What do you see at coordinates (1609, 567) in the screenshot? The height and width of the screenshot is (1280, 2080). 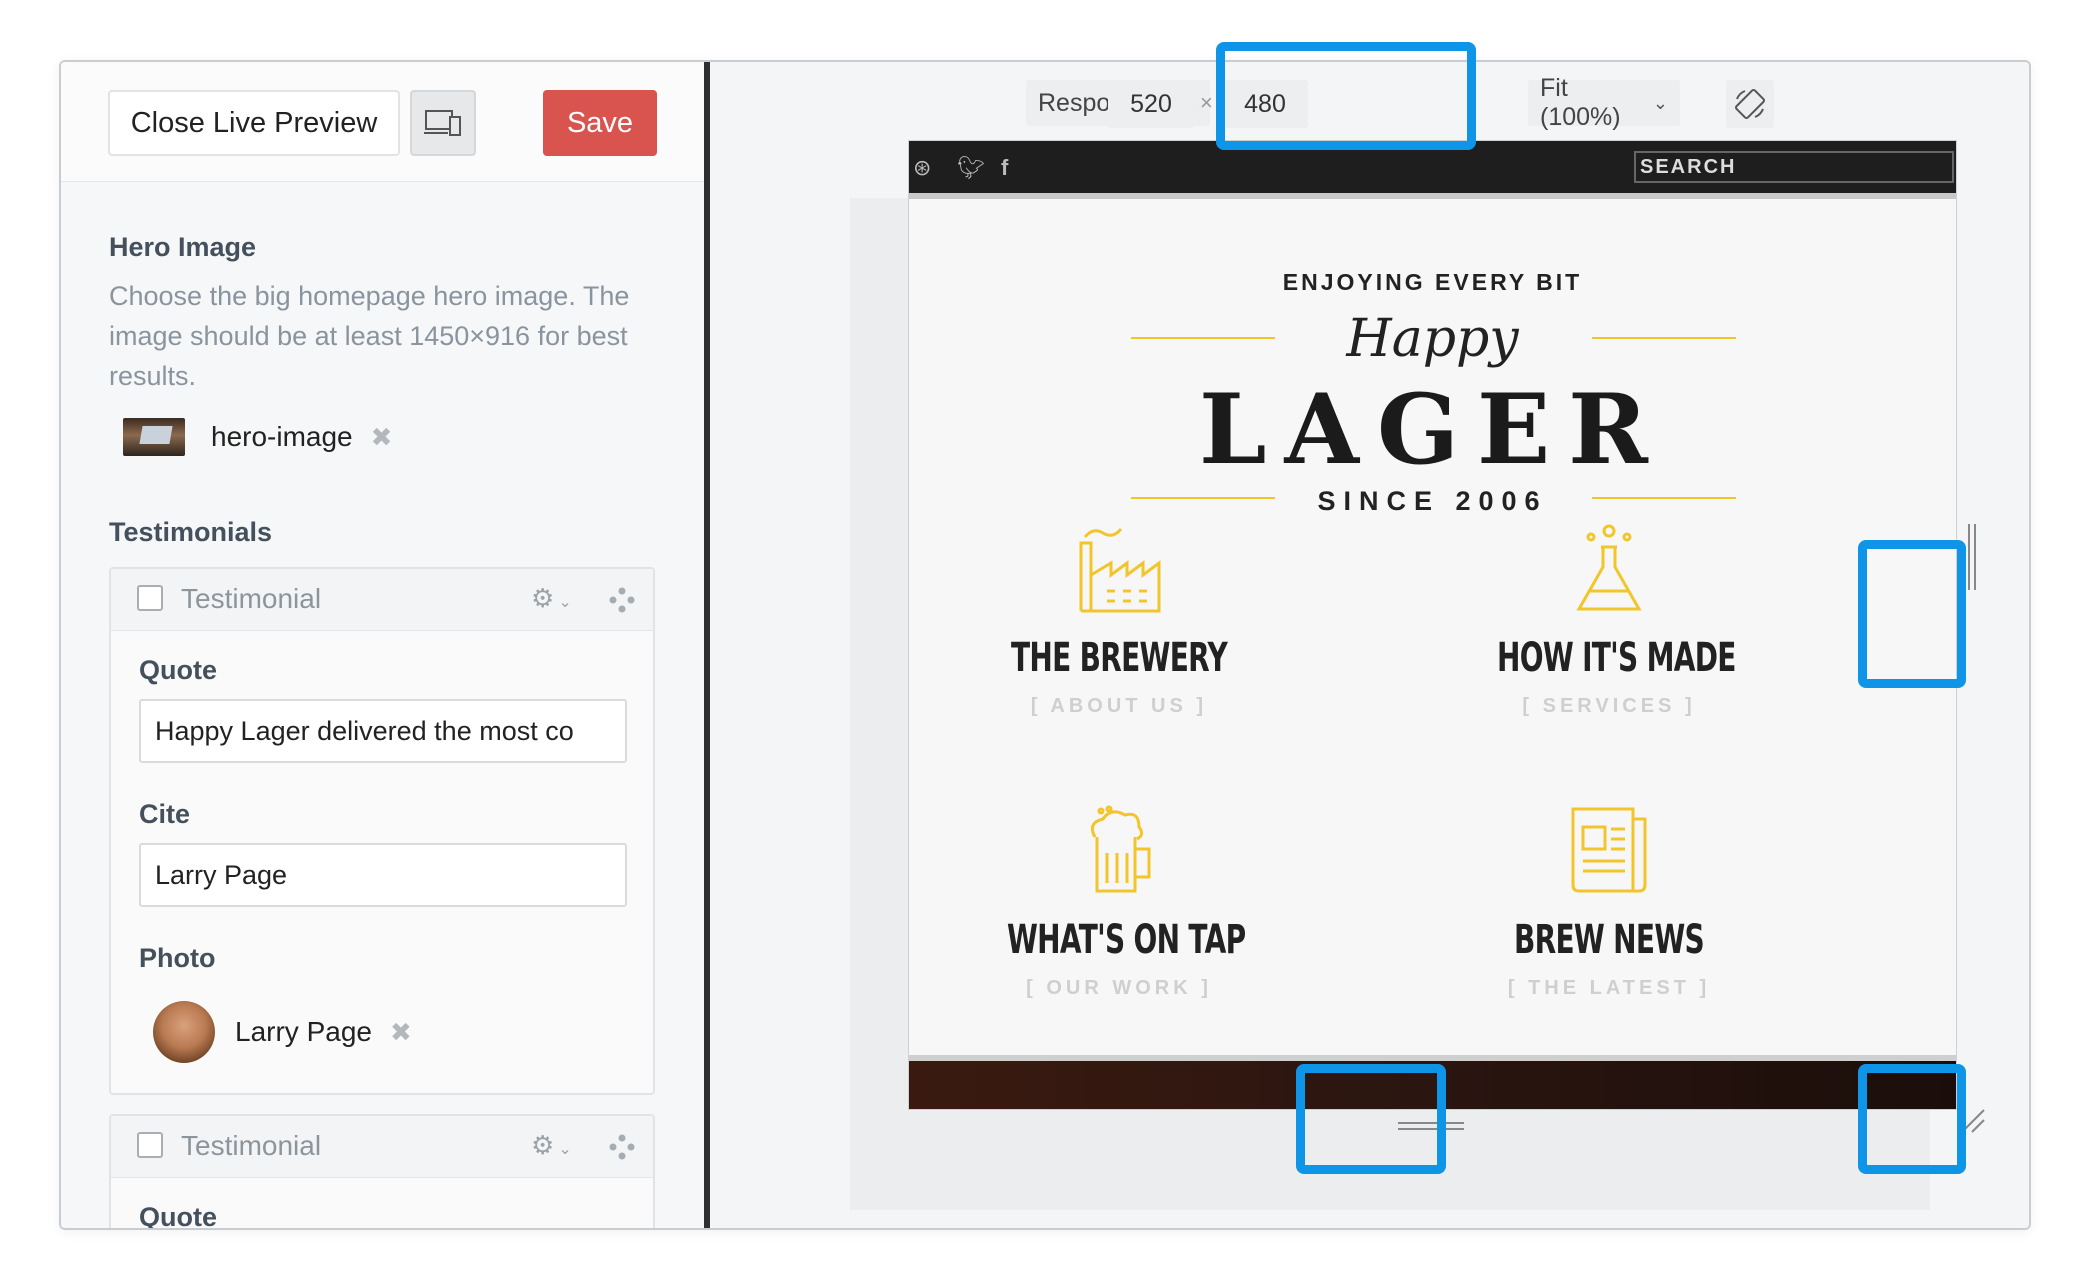 I see `flask-icon` at bounding box center [1609, 567].